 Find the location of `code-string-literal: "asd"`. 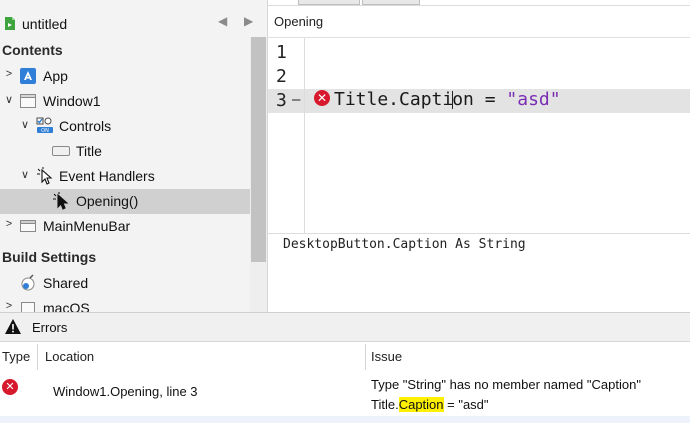

code-string-literal: "asd" is located at coordinates (533, 99).